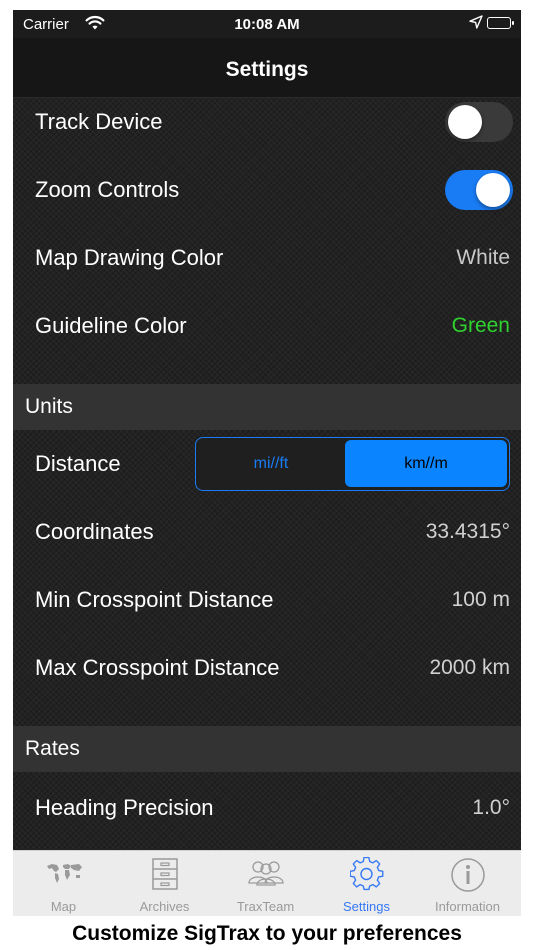  What do you see at coordinates (49, 406) in the screenshot?
I see `units-header-label: Units` at bounding box center [49, 406].